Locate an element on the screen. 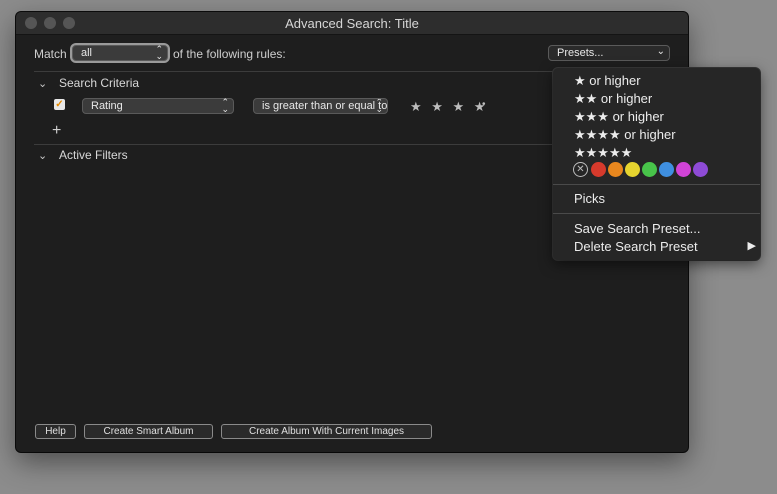 The width and height of the screenshot is (777, 494). title-bar: Advanced Search: Title is located at coordinates (352, 23).